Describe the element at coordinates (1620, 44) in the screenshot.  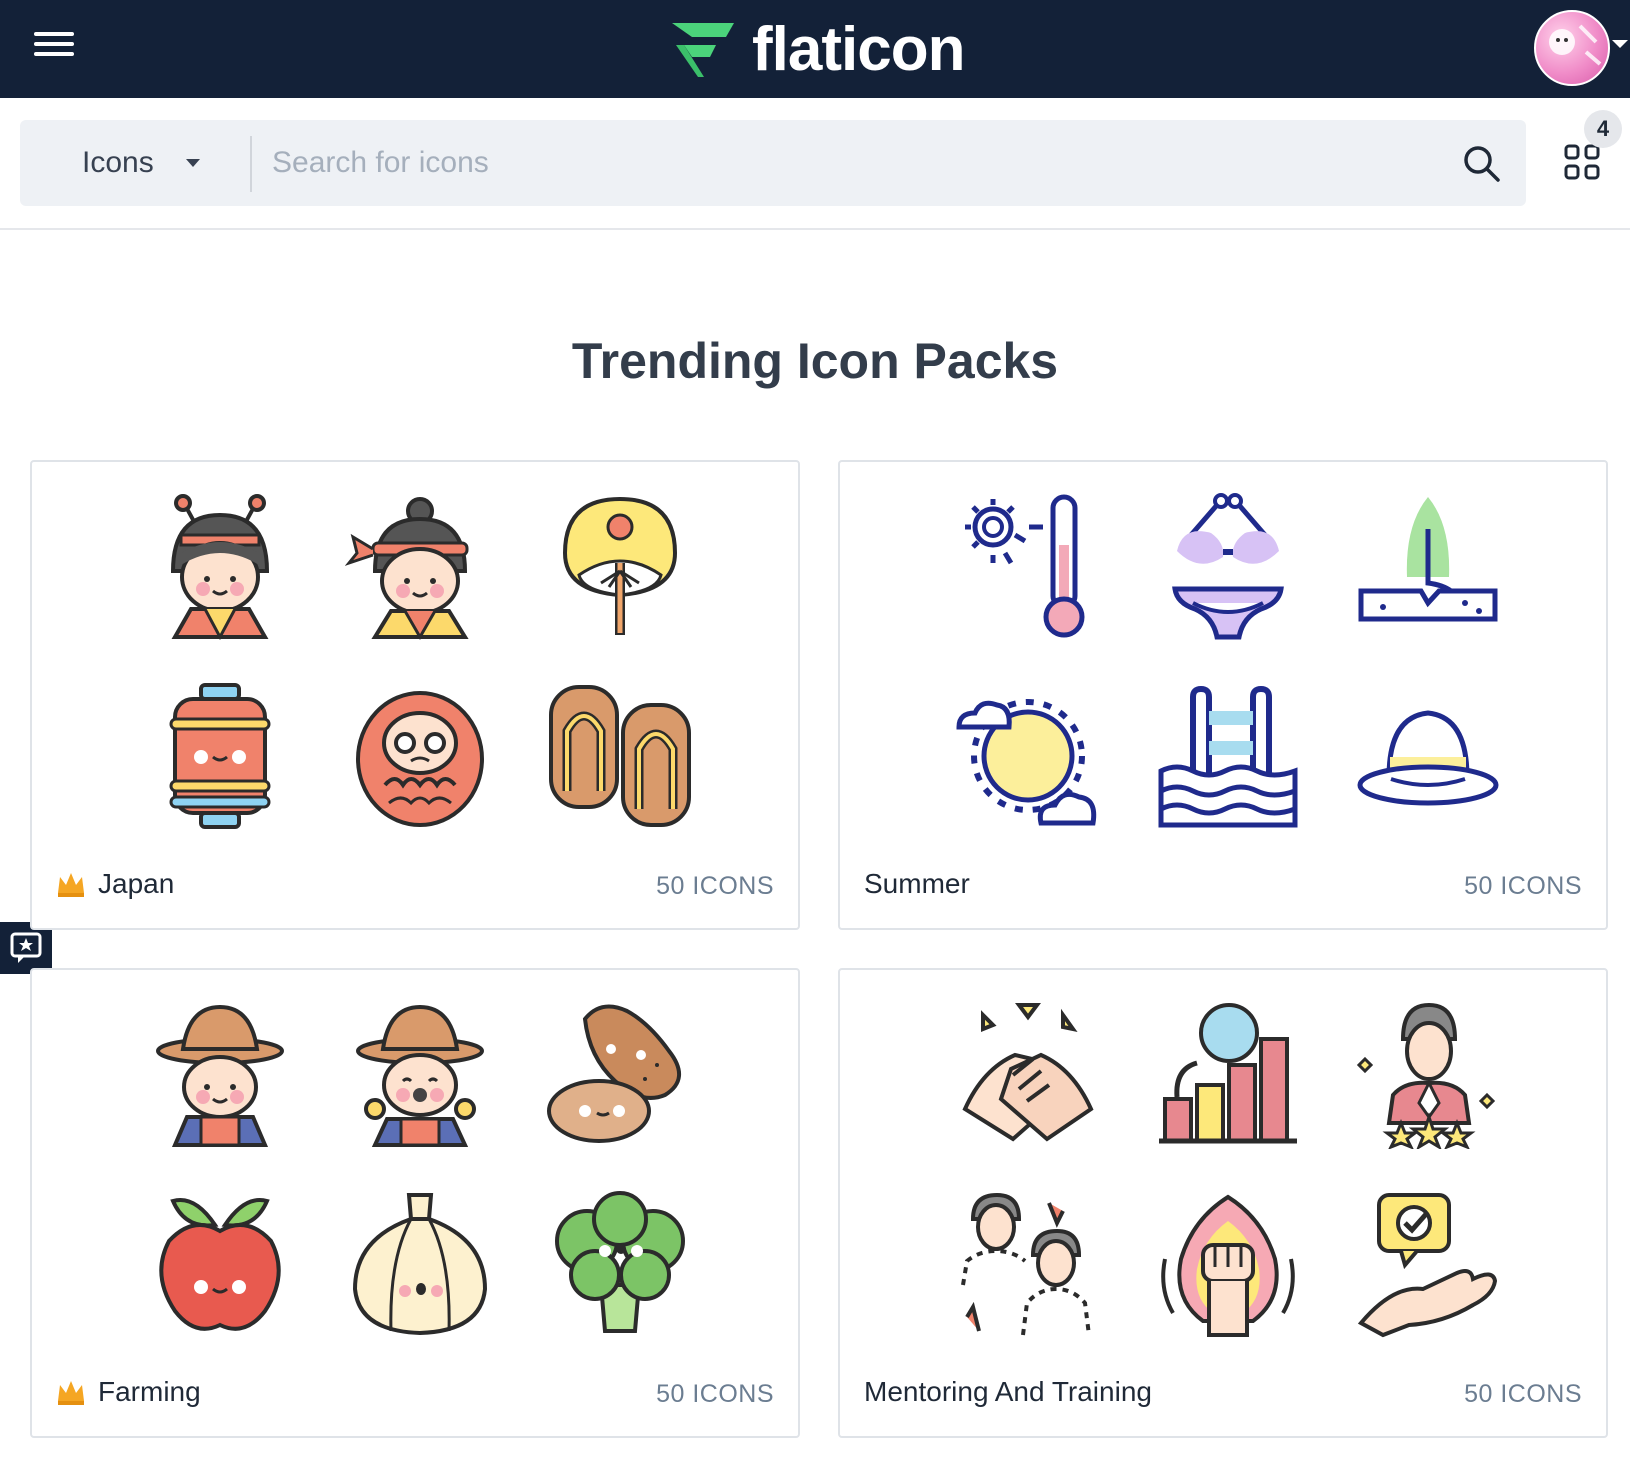
I see `account-dropdown-icon` at that location.